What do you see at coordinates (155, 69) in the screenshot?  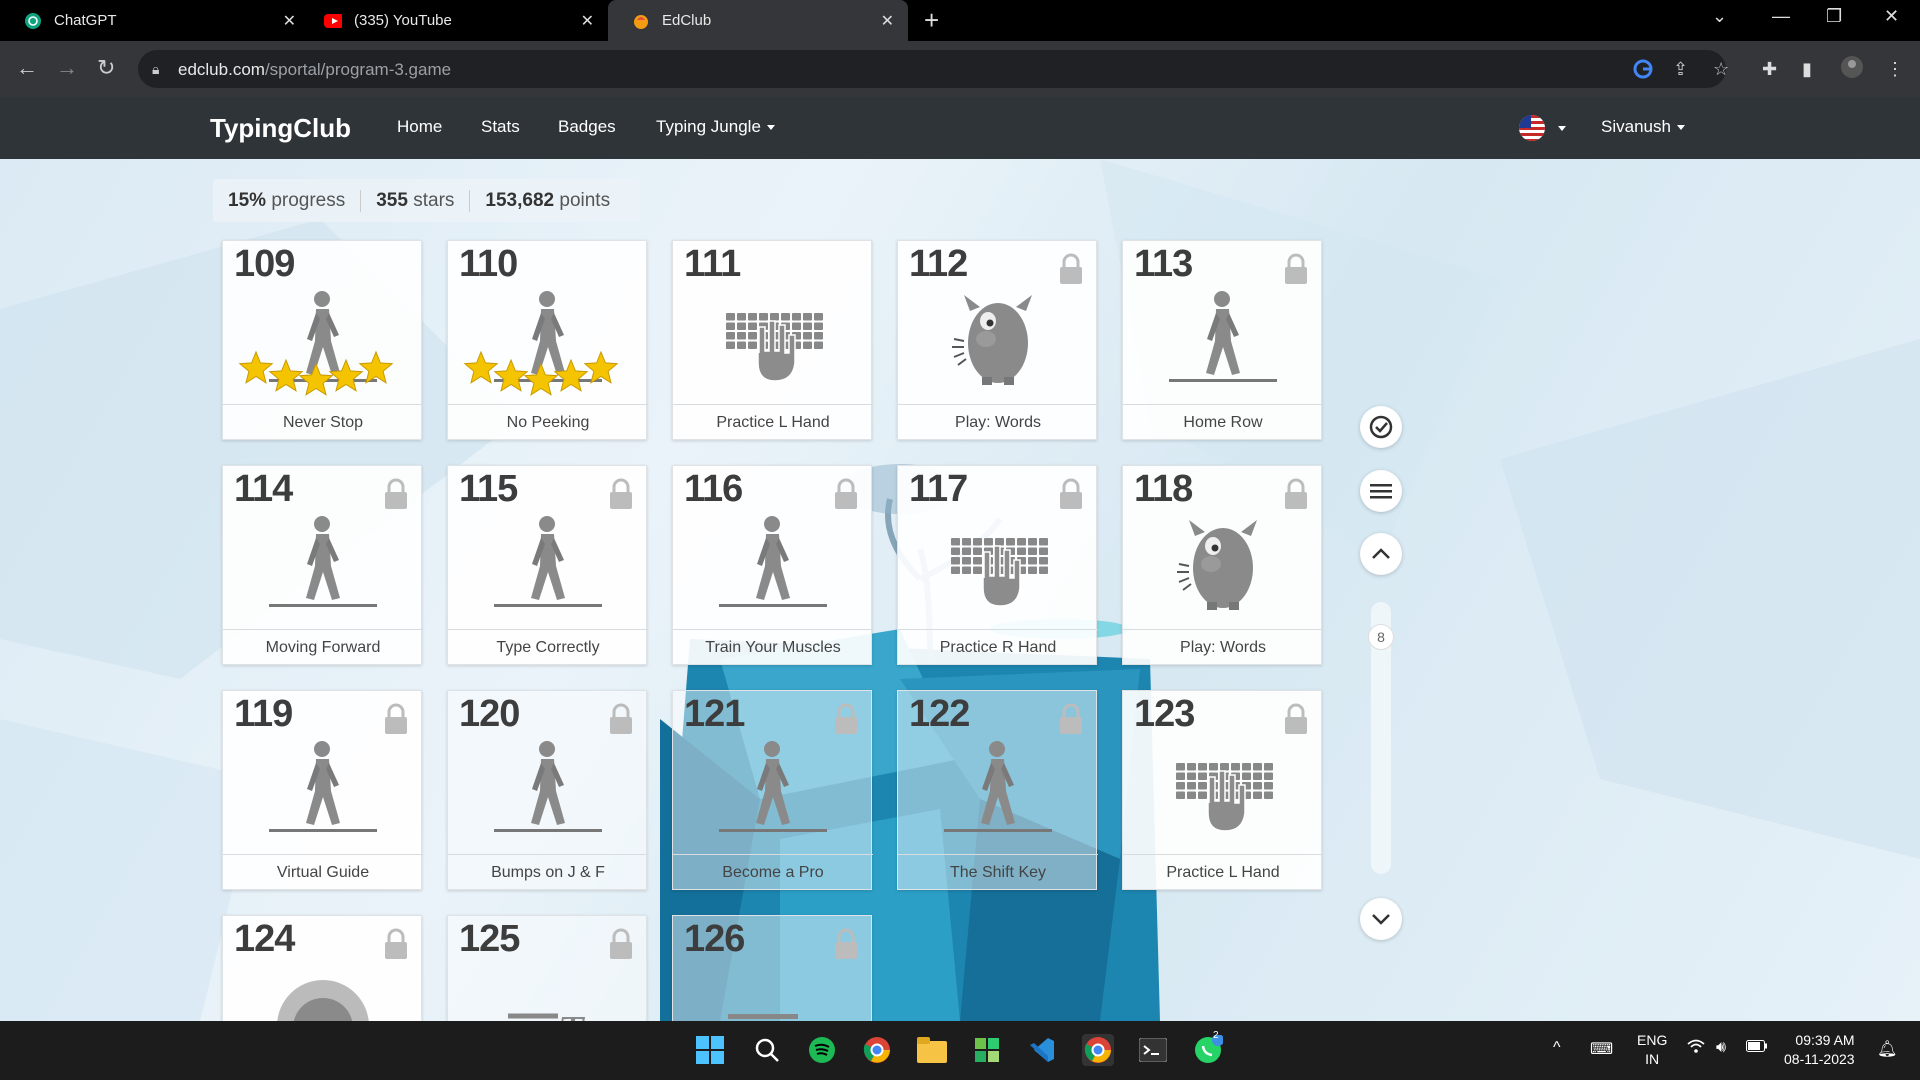 I see `lock-icon: 🔒︎` at bounding box center [155, 69].